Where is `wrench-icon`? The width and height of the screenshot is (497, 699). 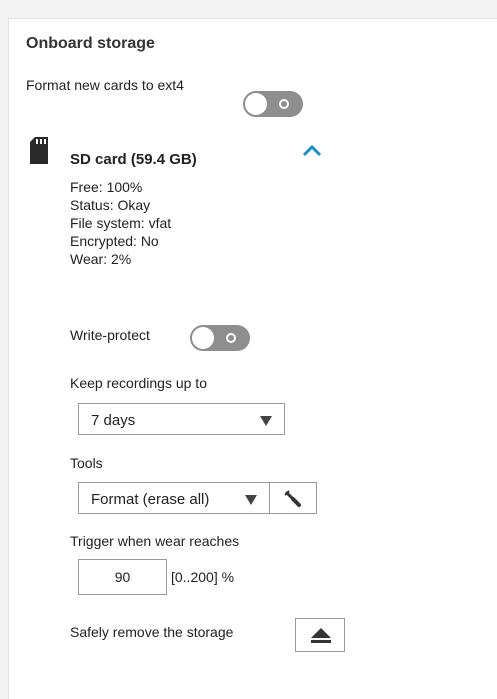 wrench-icon is located at coordinates (292, 498).